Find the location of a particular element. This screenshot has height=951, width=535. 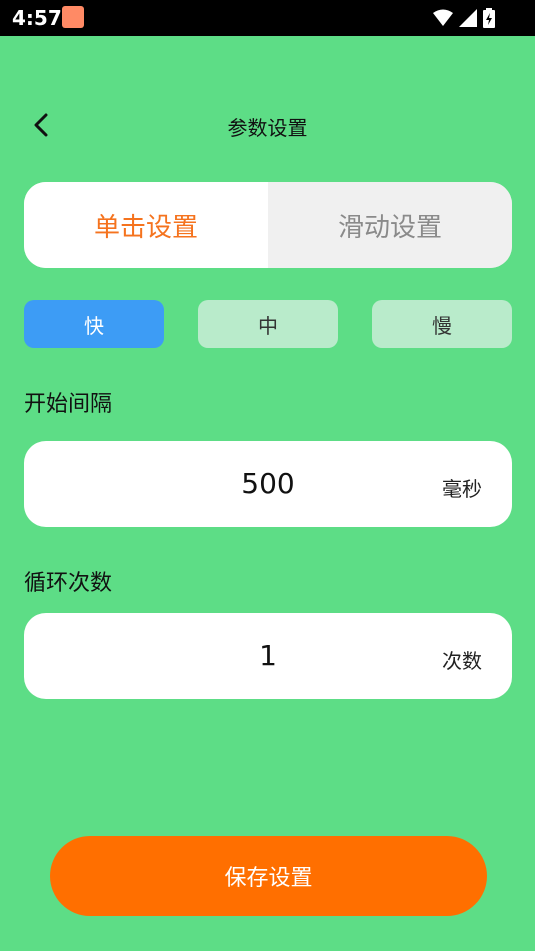

speed-slow-button: 慢 is located at coordinates (442, 324).